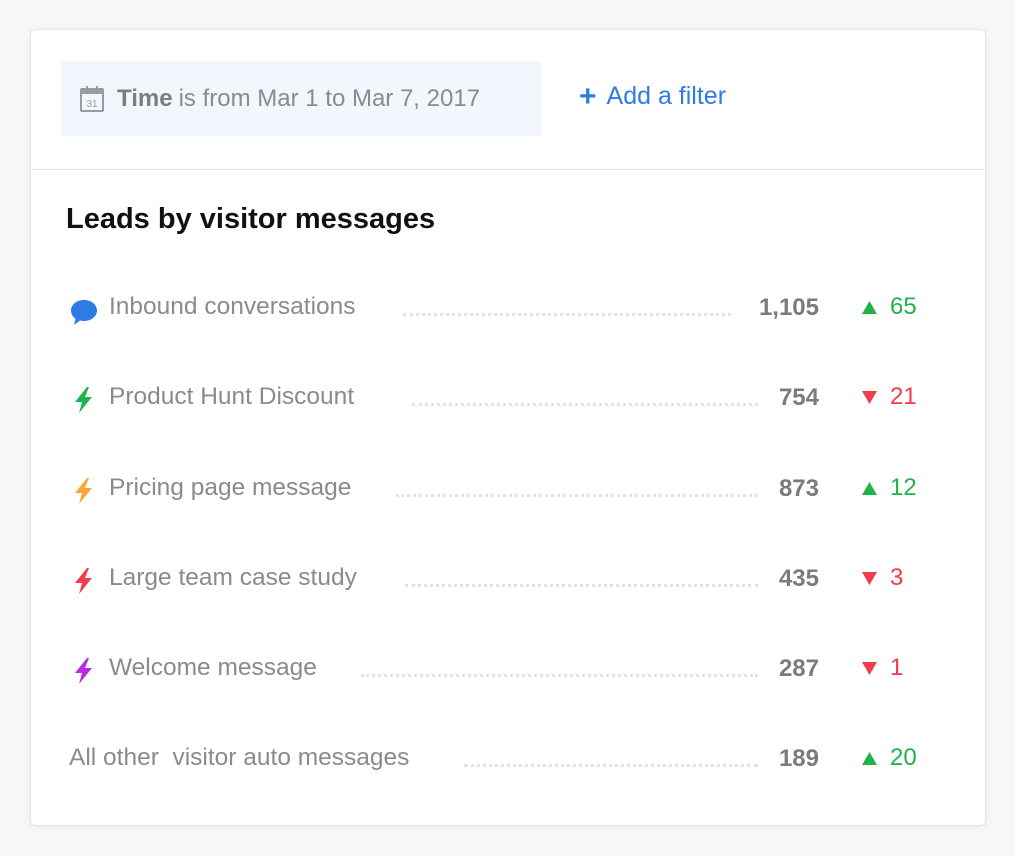 The image size is (1015, 856). Describe the element at coordinates (798, 668) in the screenshot. I see `row-value: 287` at that location.